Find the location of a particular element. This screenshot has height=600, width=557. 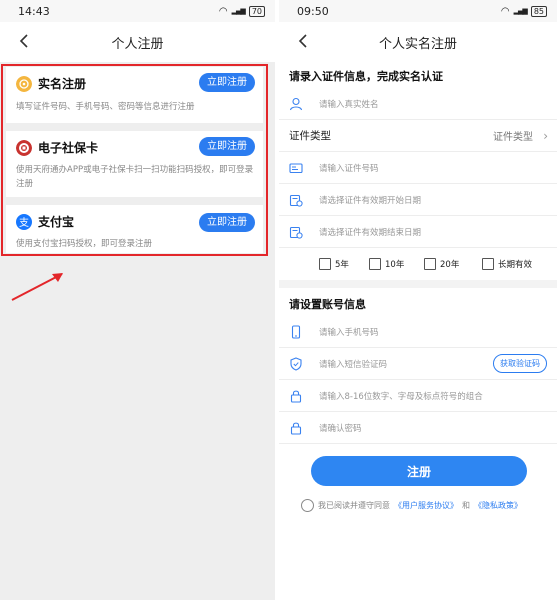

nav-bar: 个人实名注册 is located at coordinates (418, 42).